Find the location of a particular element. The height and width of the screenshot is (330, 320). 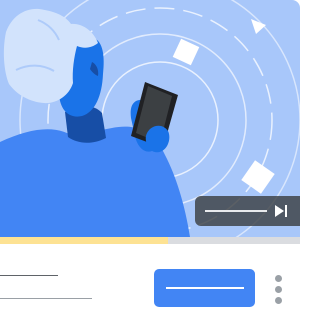

subtitle-placeholder-line is located at coordinates (46, 298).